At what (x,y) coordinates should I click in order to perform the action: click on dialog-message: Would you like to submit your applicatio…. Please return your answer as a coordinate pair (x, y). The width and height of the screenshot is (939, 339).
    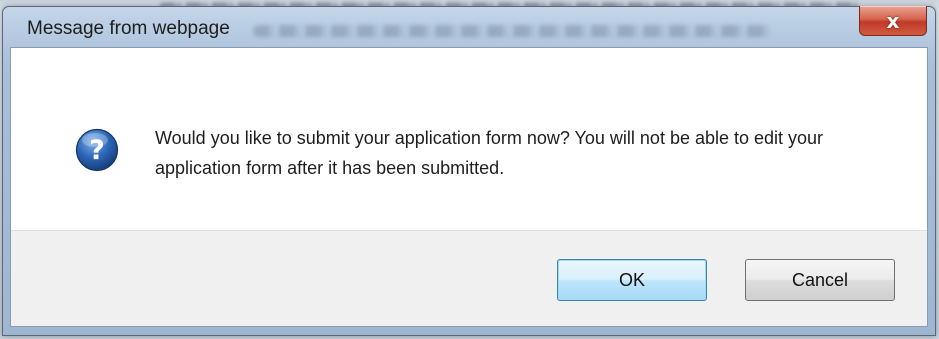
    Looking at the image, I should click on (489, 153).